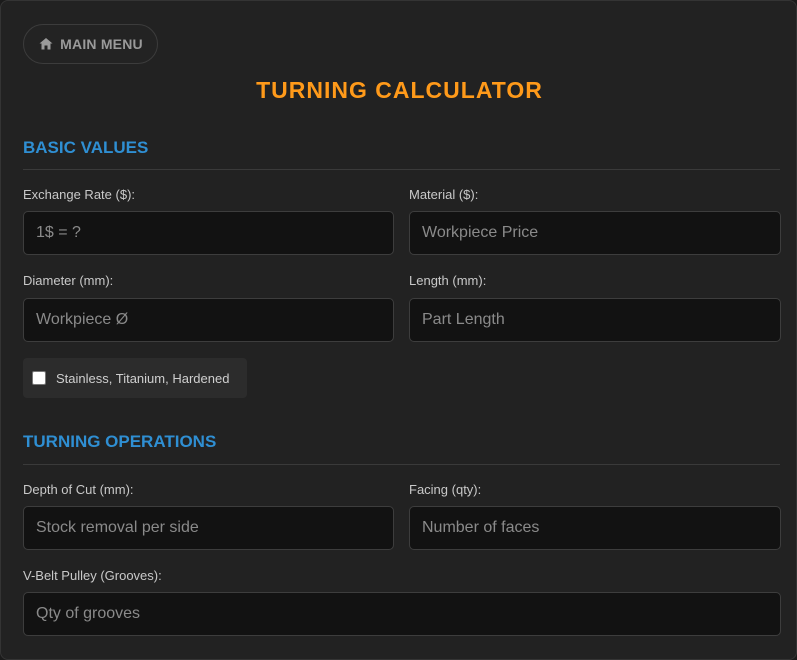 The height and width of the screenshot is (660, 797). I want to click on diameter-label: Diameter (mm):, so click(68, 280).